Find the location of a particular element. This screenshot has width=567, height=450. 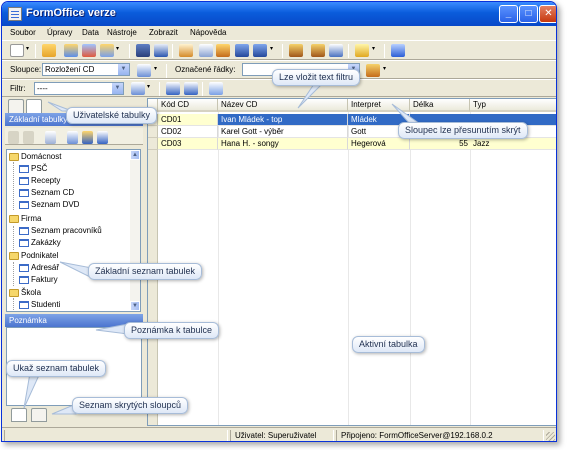

callout-column-move: Sloupec lze přesunutím skrýt is located at coordinates (463, 130).